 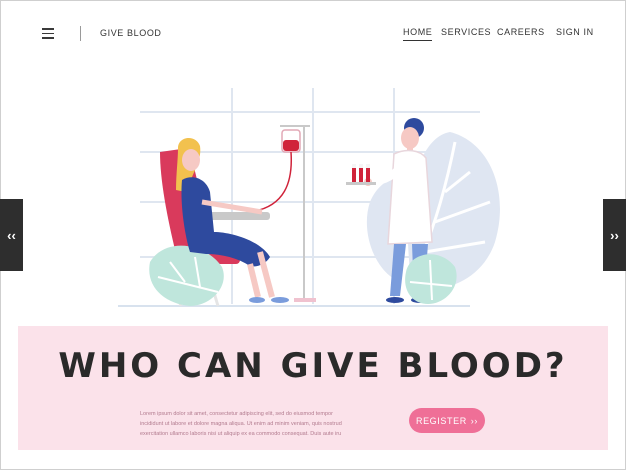 What do you see at coordinates (575, 32) in the screenshot?
I see `nav-sign-in: SIGN IN` at bounding box center [575, 32].